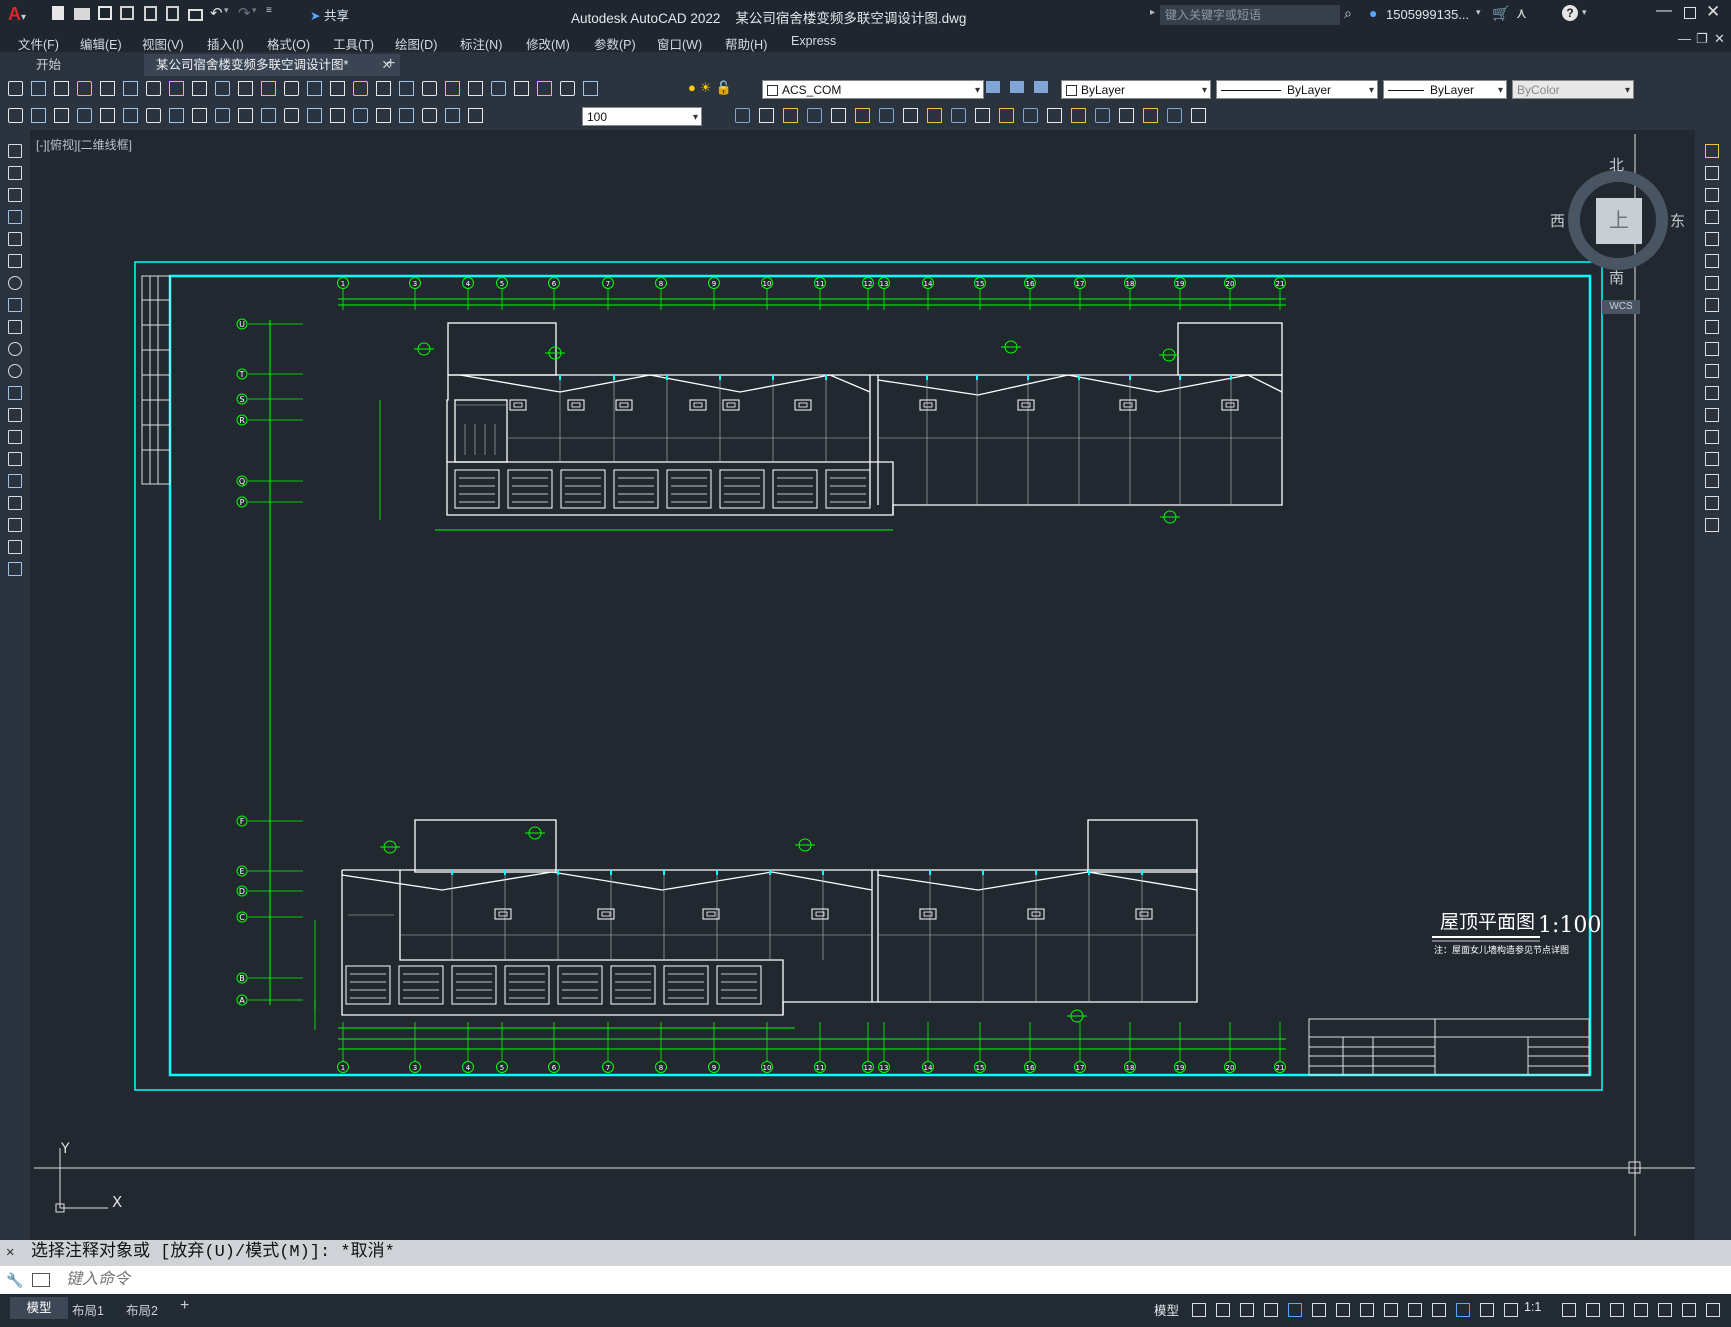  Describe the element at coordinates (15, 481) in the screenshot. I see `gradient-icon` at that location.